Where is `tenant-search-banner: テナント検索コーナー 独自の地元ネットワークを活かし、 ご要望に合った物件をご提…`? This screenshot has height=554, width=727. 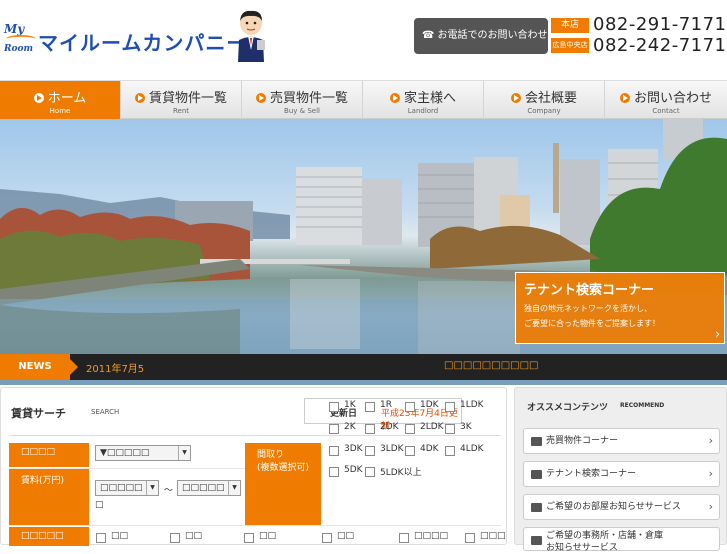 tenant-search-banner: テナント検索コーナー 独自の地元ネットワークを活かし、 ご要望に合った物件をご提… is located at coordinates (620, 308).